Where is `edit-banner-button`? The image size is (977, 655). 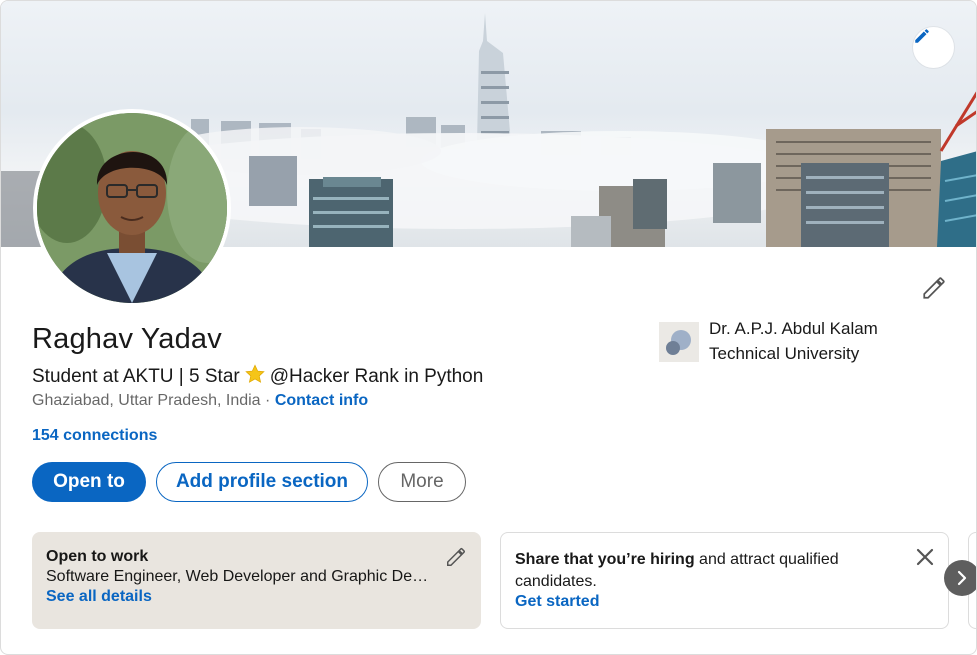
edit-banner-button is located at coordinates (933, 47).